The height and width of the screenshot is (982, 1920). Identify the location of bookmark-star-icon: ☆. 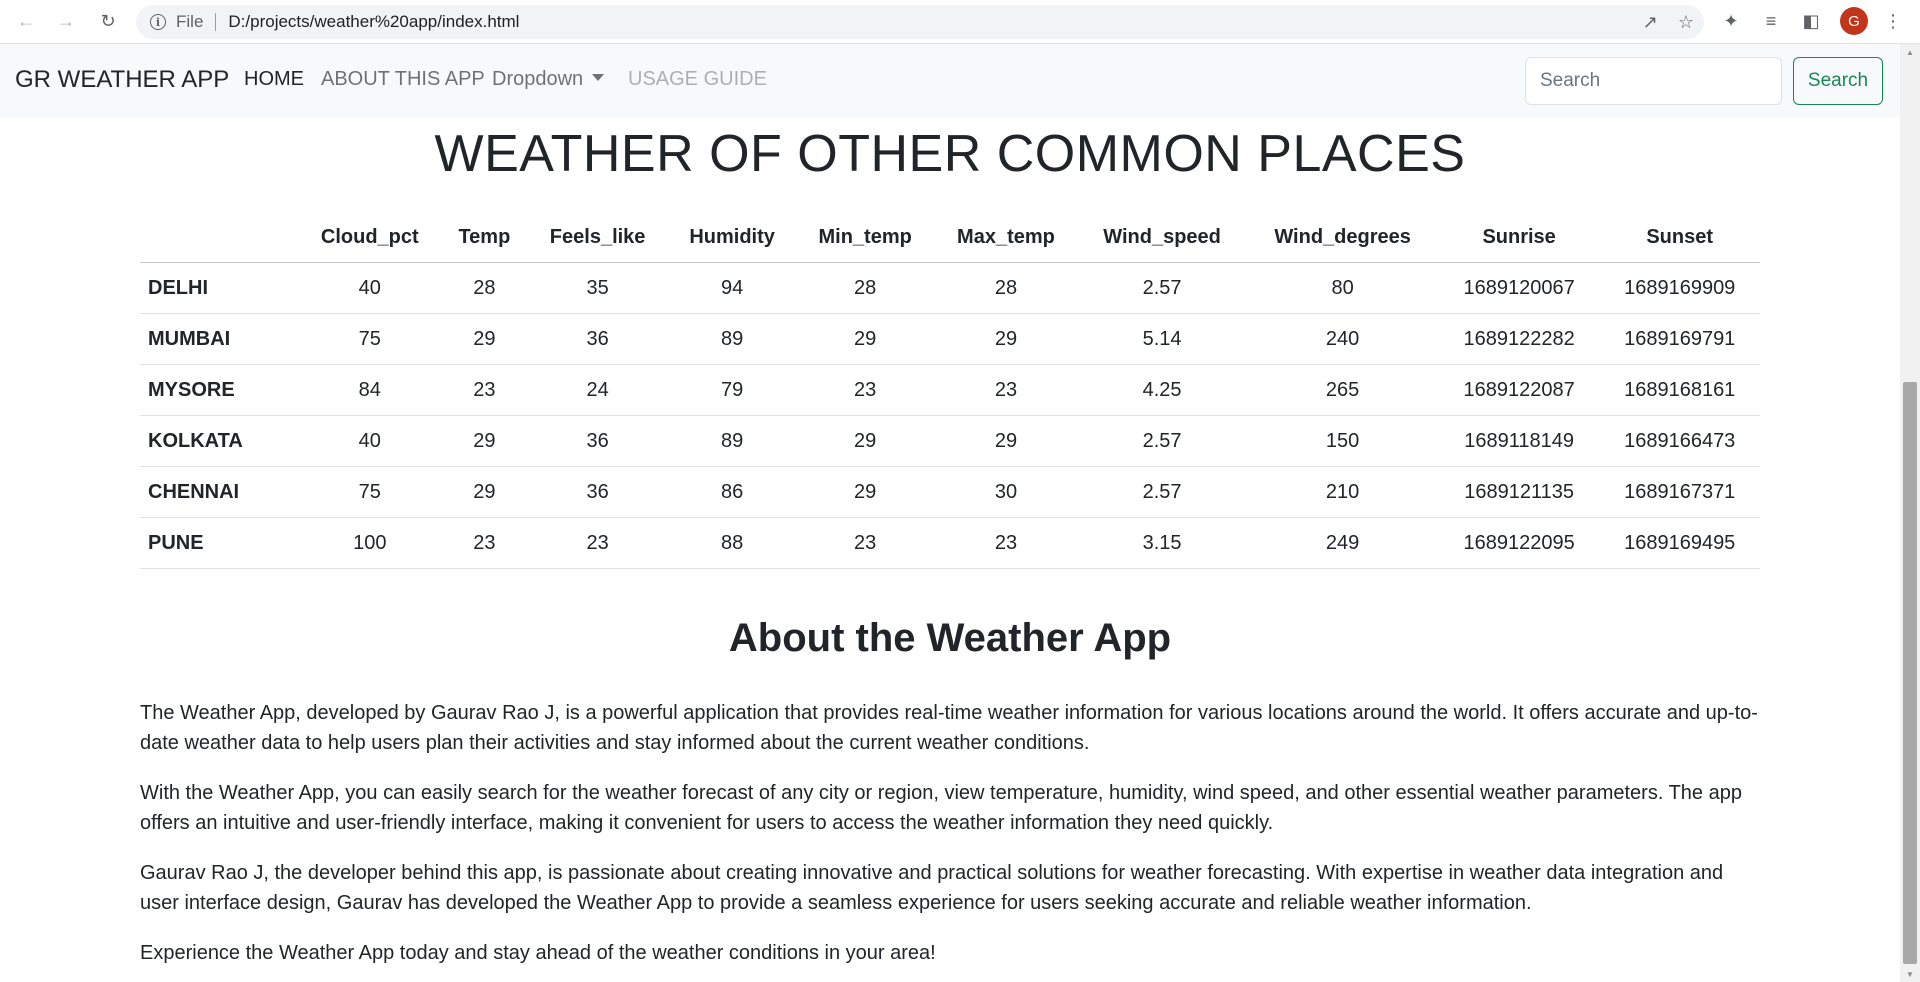
(1686, 22).